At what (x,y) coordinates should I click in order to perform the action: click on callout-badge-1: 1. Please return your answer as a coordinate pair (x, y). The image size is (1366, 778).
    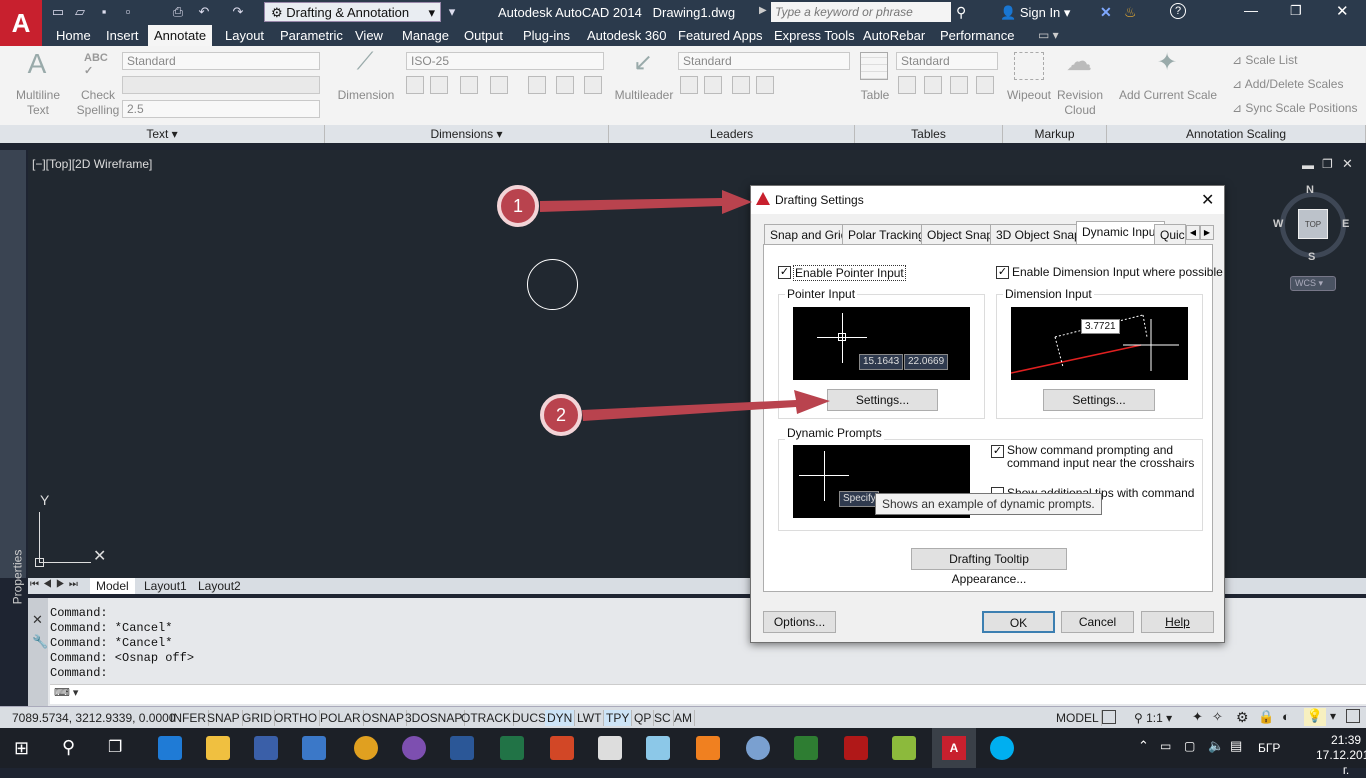
    Looking at the image, I should click on (518, 206).